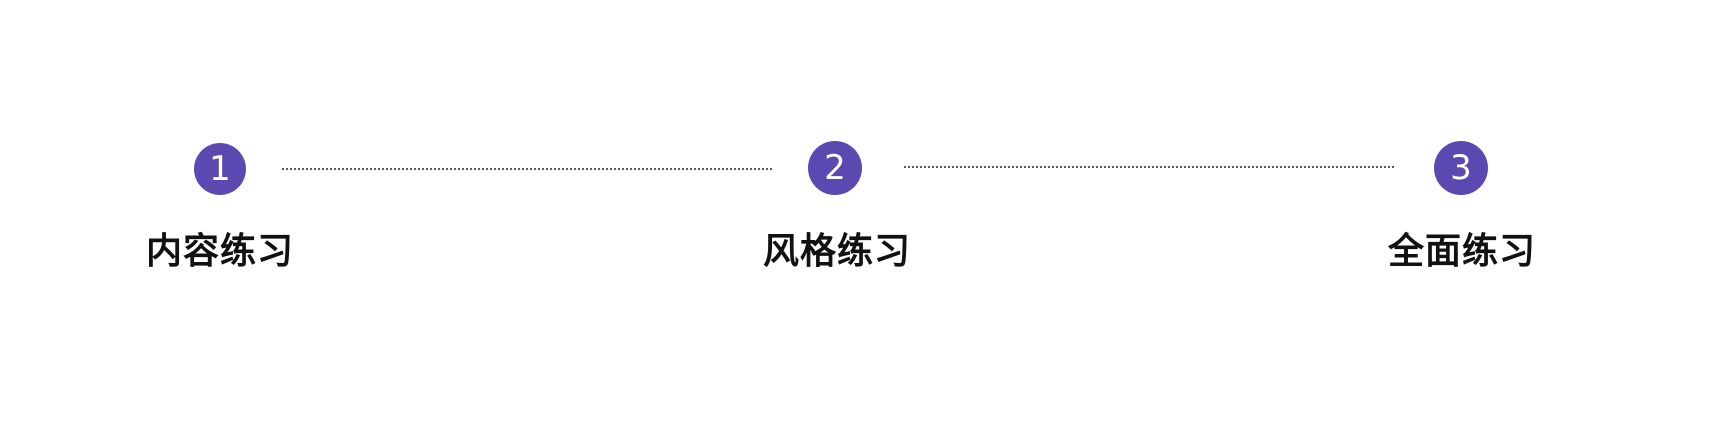 This screenshot has width=1718, height=440. I want to click on step-1-number-badge: 1, so click(220, 169).